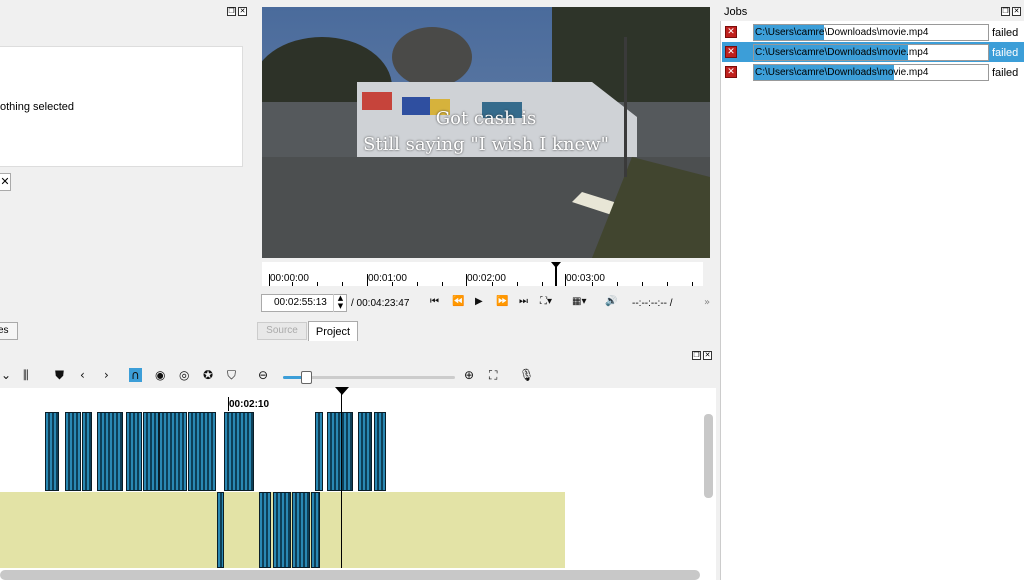 The width and height of the screenshot is (1024, 580). What do you see at coordinates (208, 375) in the screenshot?
I see `ripple-all-icon: ✪` at bounding box center [208, 375].